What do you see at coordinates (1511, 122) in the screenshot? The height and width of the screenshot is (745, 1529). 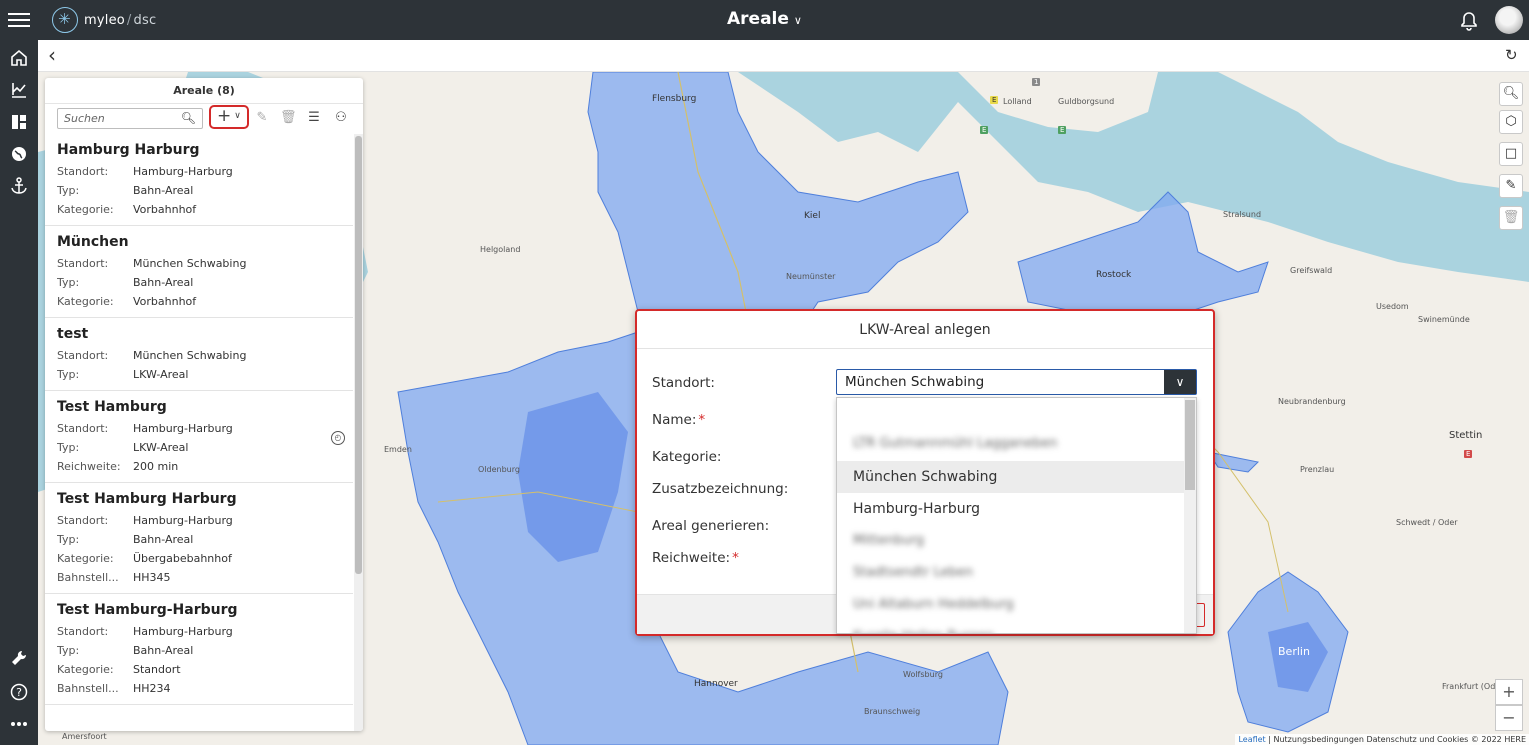 I see `draw-polygon-icon: ⬡` at bounding box center [1511, 122].